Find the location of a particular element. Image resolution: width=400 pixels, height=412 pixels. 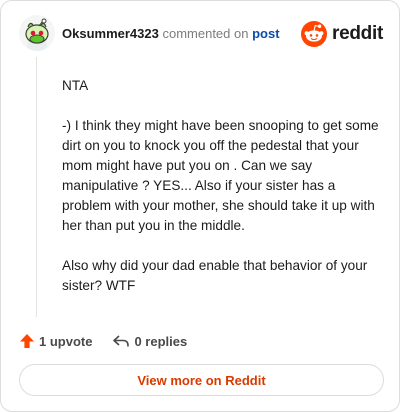

reddit-snoo-icon is located at coordinates (314, 34).